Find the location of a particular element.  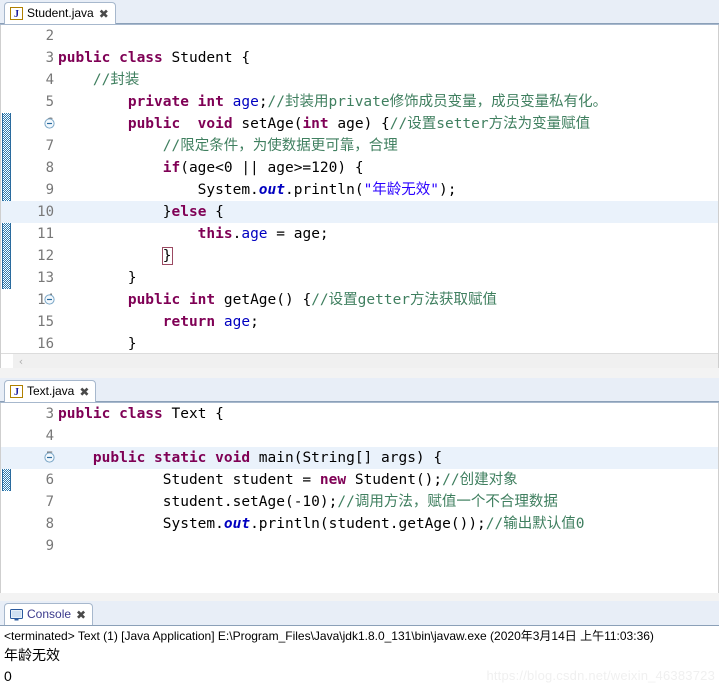

code-line: 4 is located at coordinates (359, 436).